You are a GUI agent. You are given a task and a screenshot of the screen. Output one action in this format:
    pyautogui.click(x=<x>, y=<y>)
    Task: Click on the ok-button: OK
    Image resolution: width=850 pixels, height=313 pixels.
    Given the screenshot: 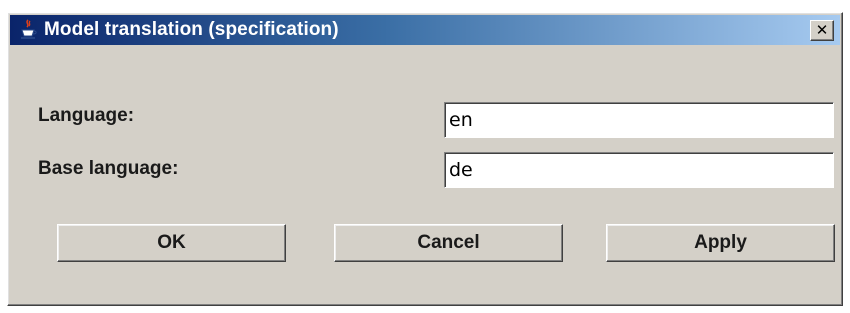 What is the action you would take?
    pyautogui.click(x=171, y=243)
    